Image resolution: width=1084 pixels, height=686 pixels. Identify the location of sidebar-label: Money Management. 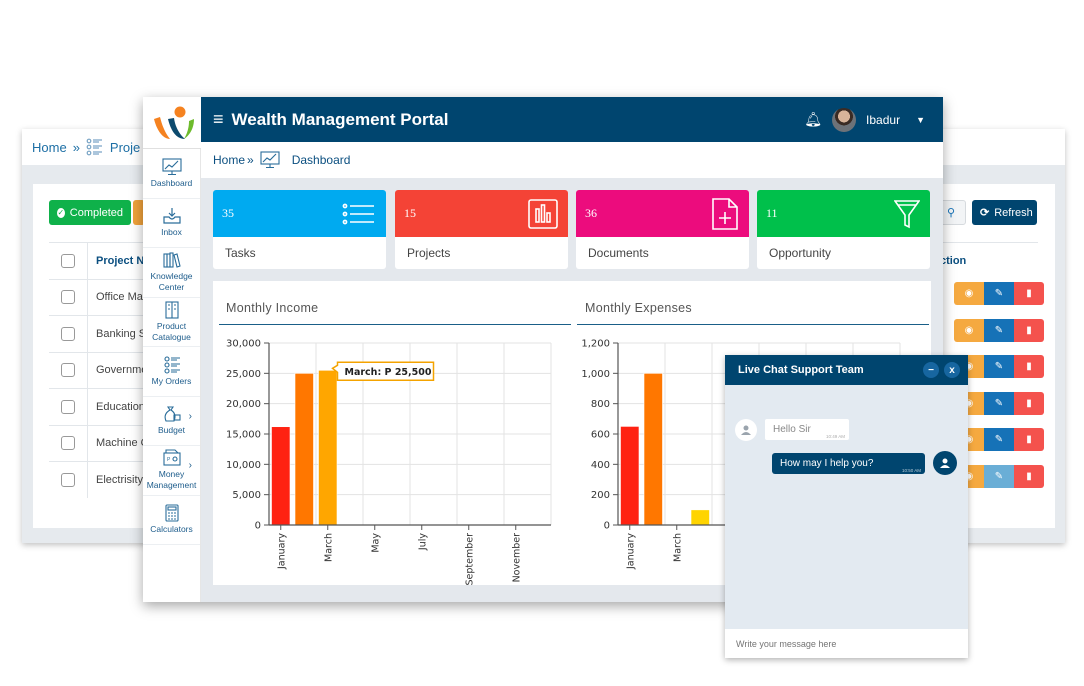
(171, 480).